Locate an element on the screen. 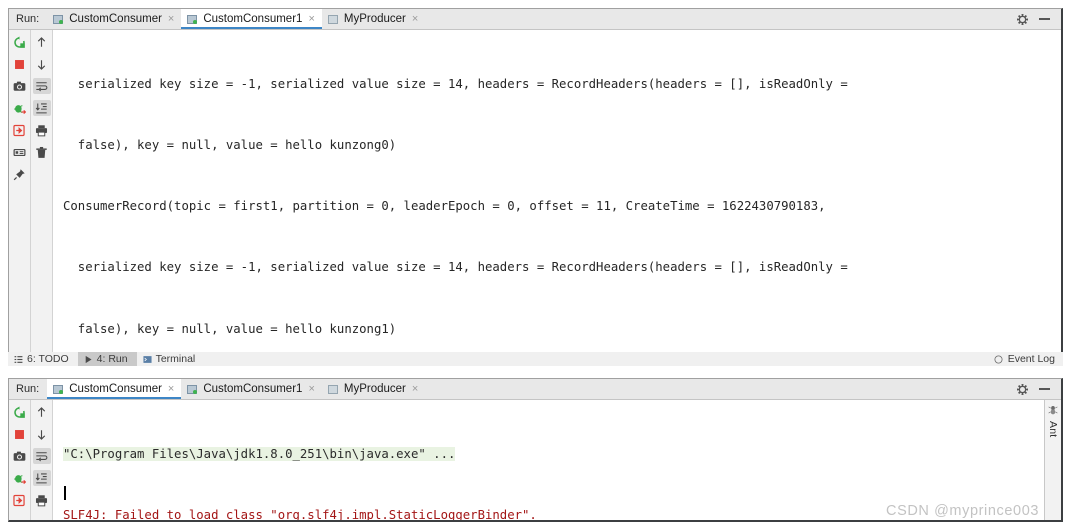  status-item-terminal: Terminal is located at coordinates (171, 359).